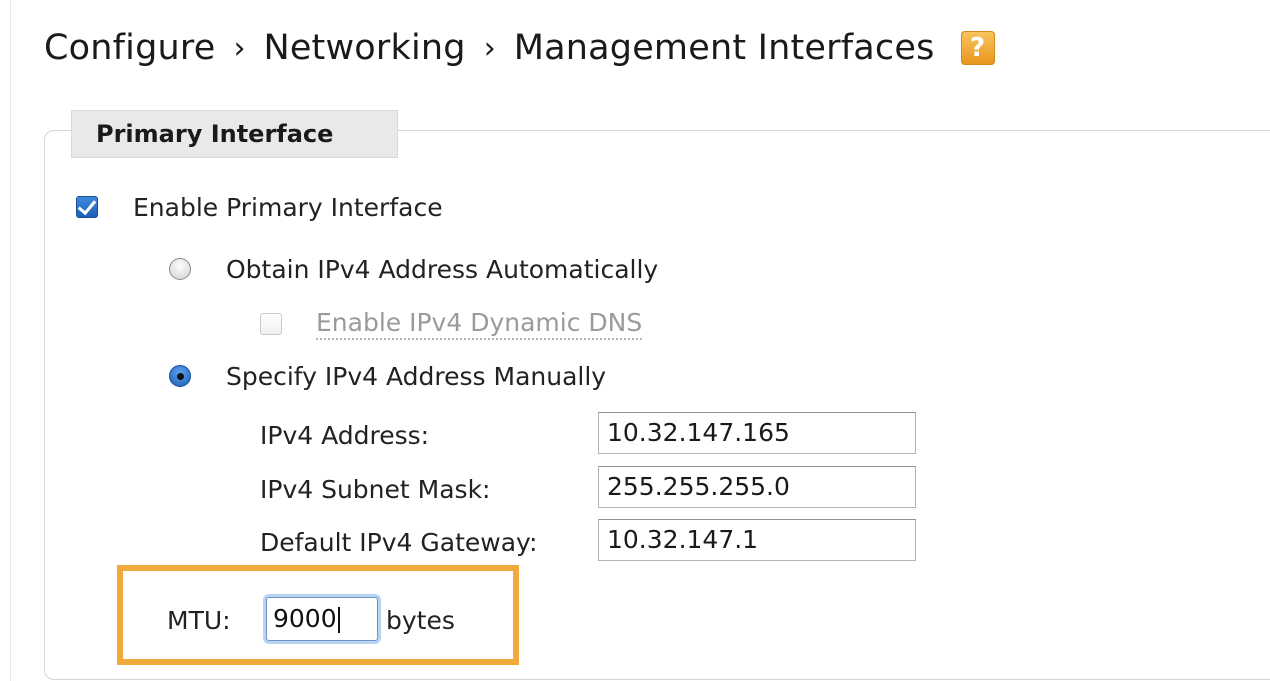 This screenshot has width=1270, height=681. What do you see at coordinates (416, 376) in the screenshot?
I see `specify-ipv4-manual-label: Specify IPv4 Address Manually` at bounding box center [416, 376].